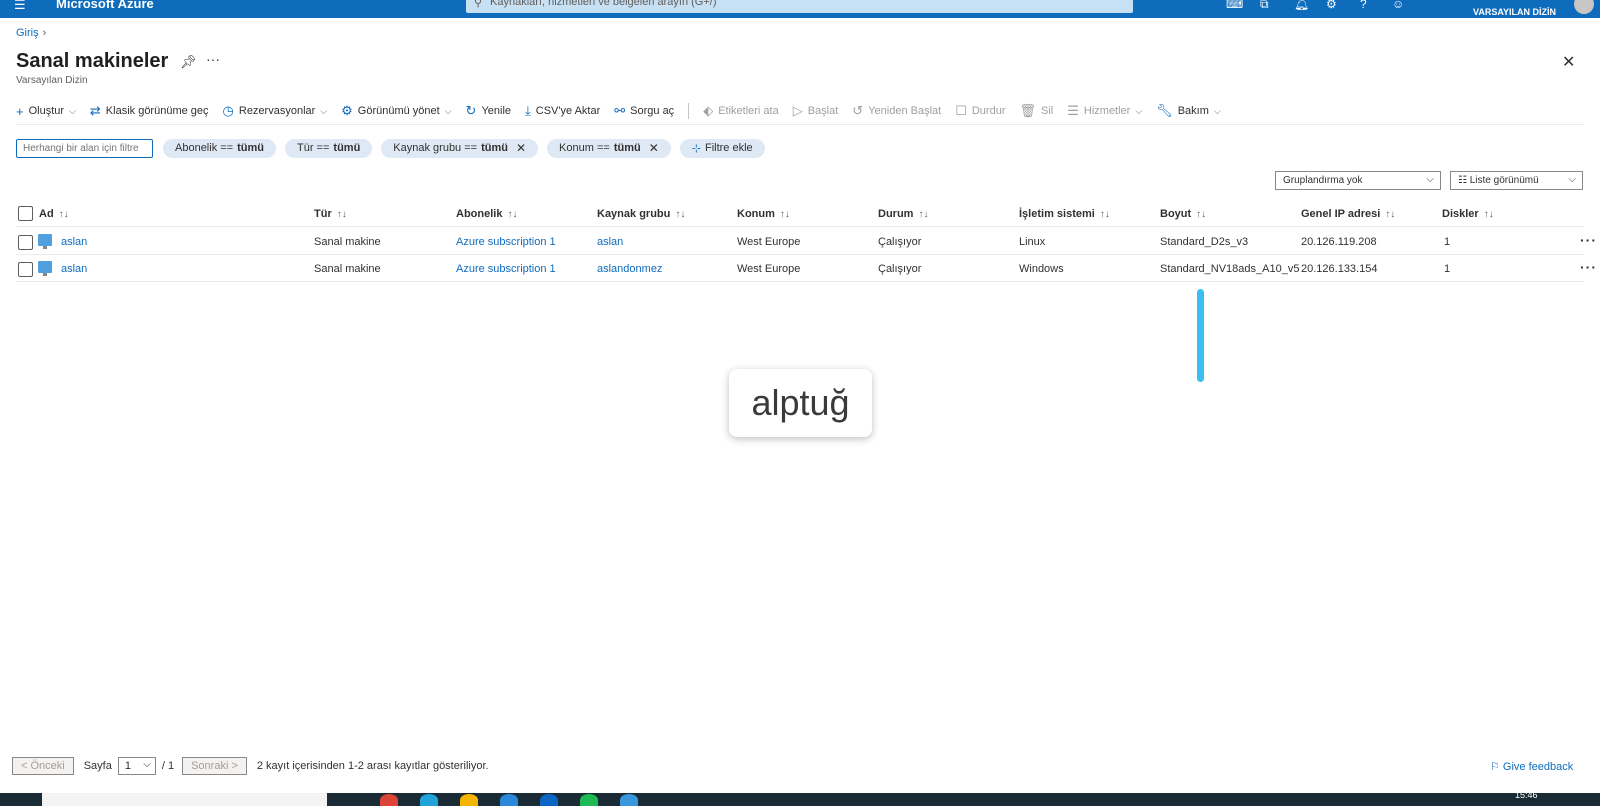 The width and height of the screenshot is (1600, 806). Describe the element at coordinates (1496, 767) in the screenshot. I see `feedback-icon: ⚐` at that location.